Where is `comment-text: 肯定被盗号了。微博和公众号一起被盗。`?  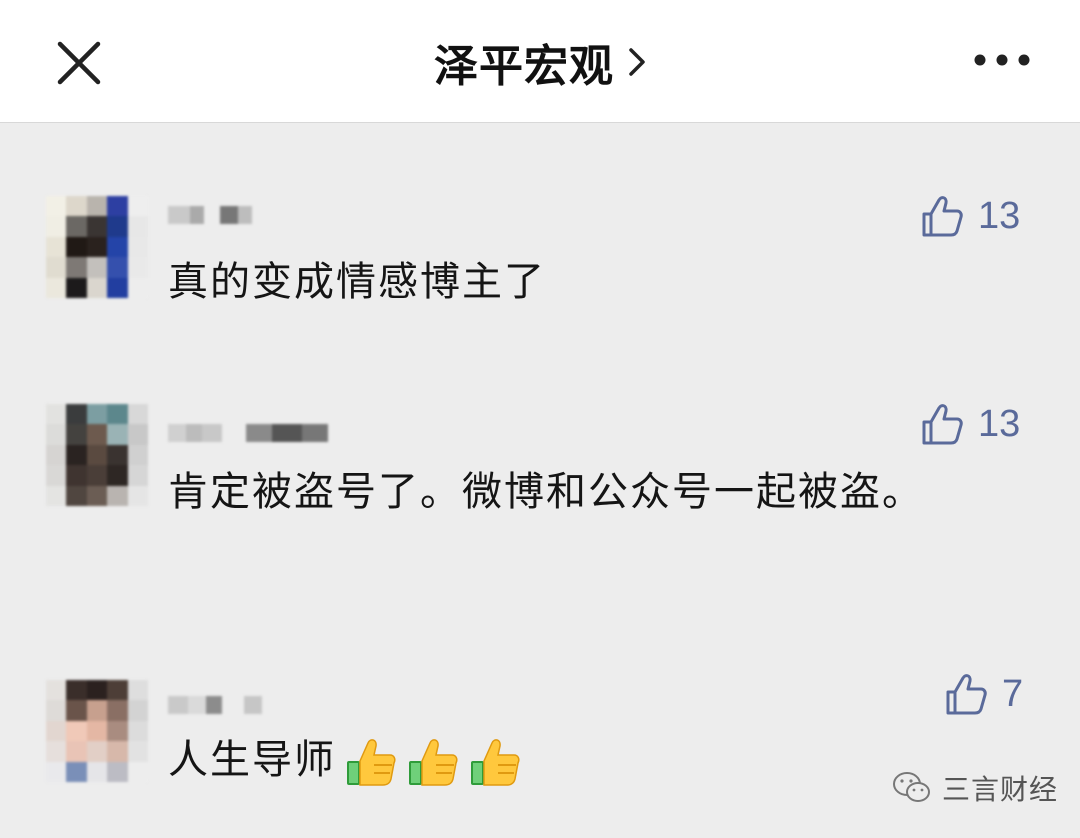 comment-text: 肯定被盗号了。微博和公众号一起被盗。 is located at coordinates (546, 492).